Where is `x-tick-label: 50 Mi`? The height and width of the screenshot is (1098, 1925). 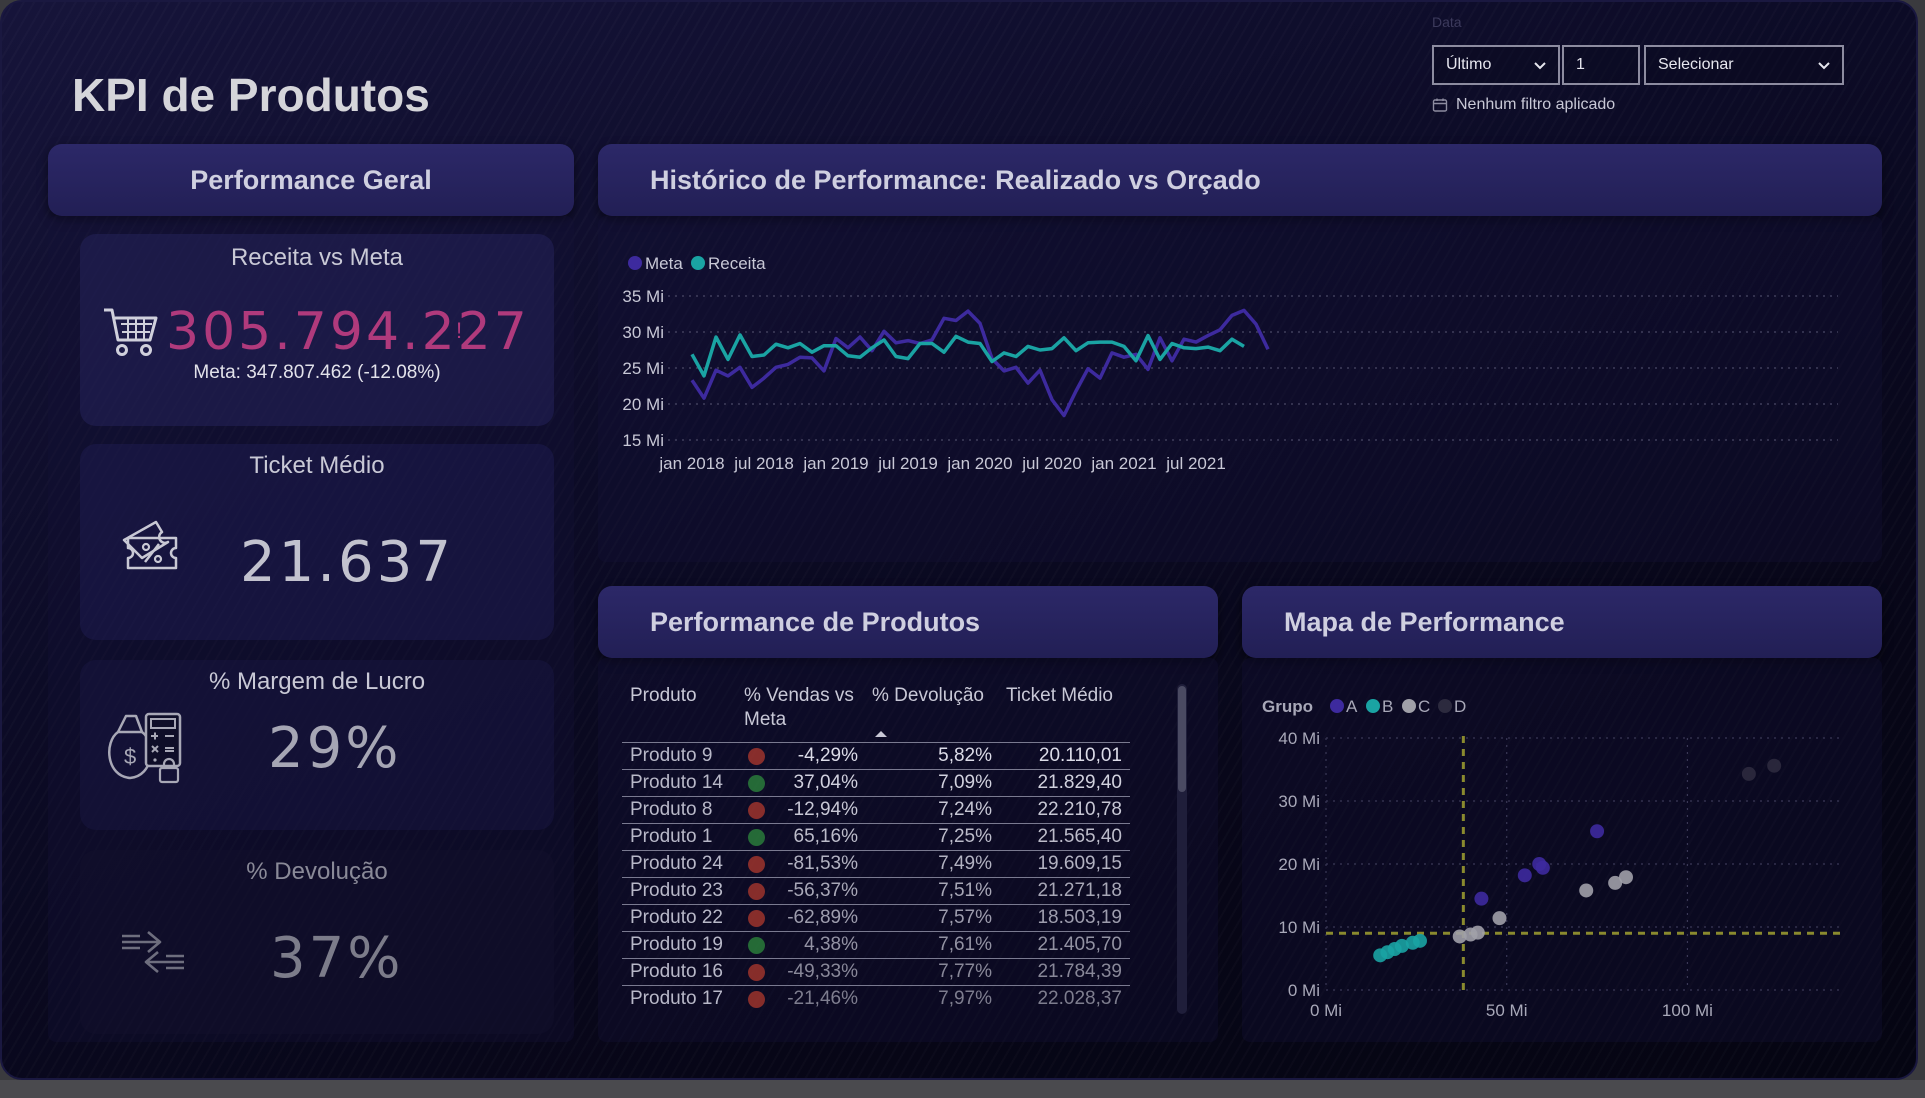 x-tick-label: 50 Mi is located at coordinates (1507, 1010).